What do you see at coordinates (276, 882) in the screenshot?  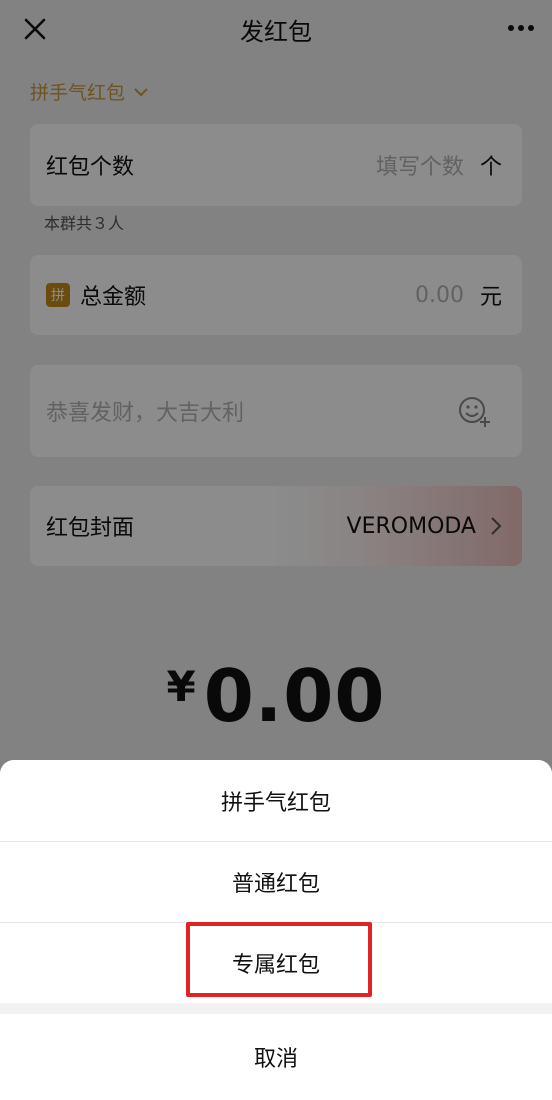 I see `option-normal-packet: 普通红包` at bounding box center [276, 882].